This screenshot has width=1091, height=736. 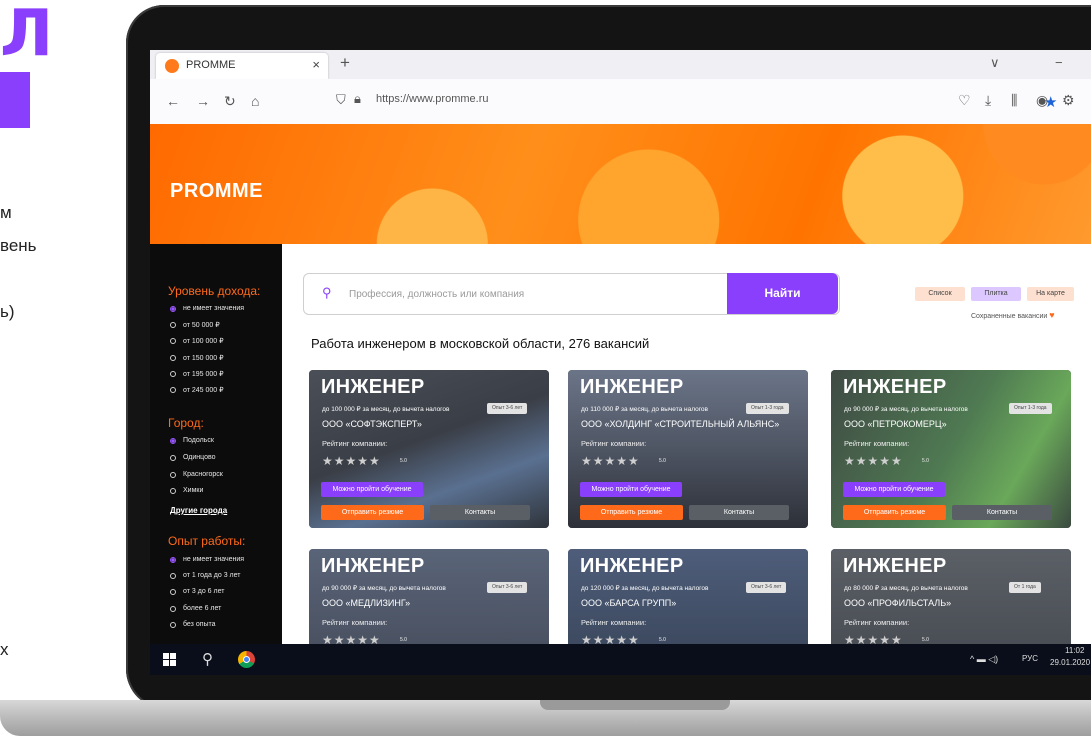 What do you see at coordinates (1050, 294) in the screenshot?
I see `view-map-button: На карте` at bounding box center [1050, 294].